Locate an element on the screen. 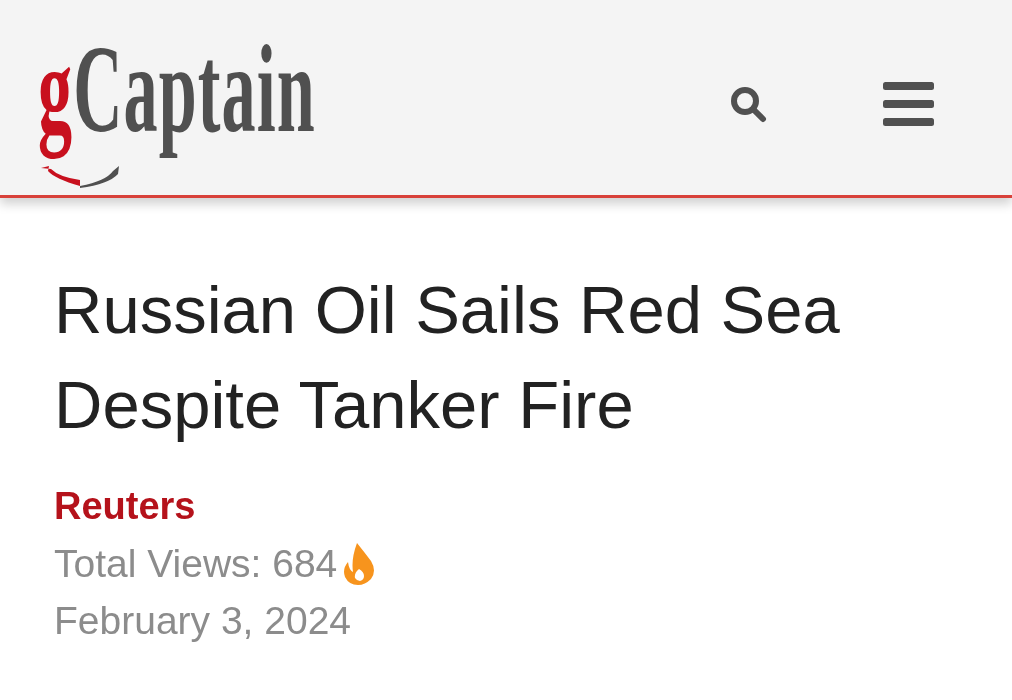  flame-icon is located at coordinates (359, 563).